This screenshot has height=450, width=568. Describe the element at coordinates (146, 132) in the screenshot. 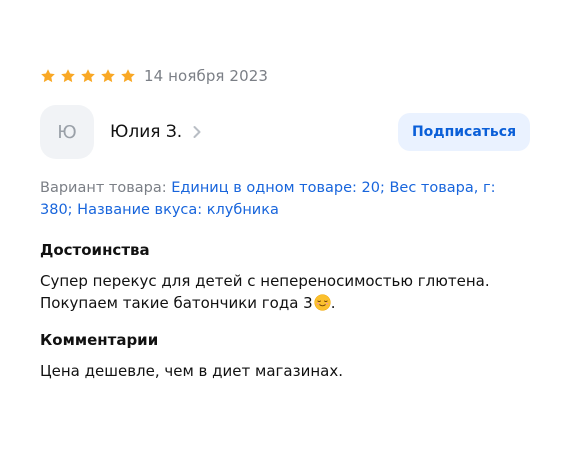

I see `author-name: Юлия З.` at that location.